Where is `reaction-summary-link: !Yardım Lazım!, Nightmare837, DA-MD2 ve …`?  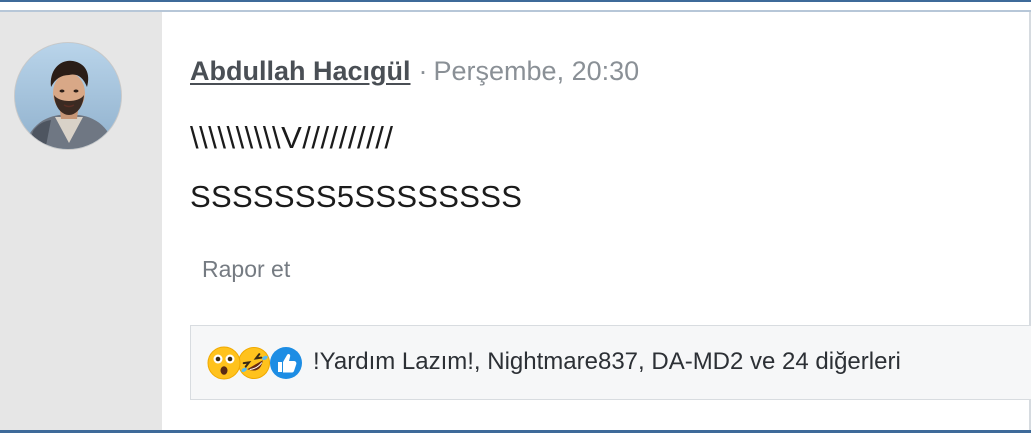
reaction-summary-link: !Yardım Lazım!, Nightmare837, DA-MD2 ve … is located at coordinates (607, 362).